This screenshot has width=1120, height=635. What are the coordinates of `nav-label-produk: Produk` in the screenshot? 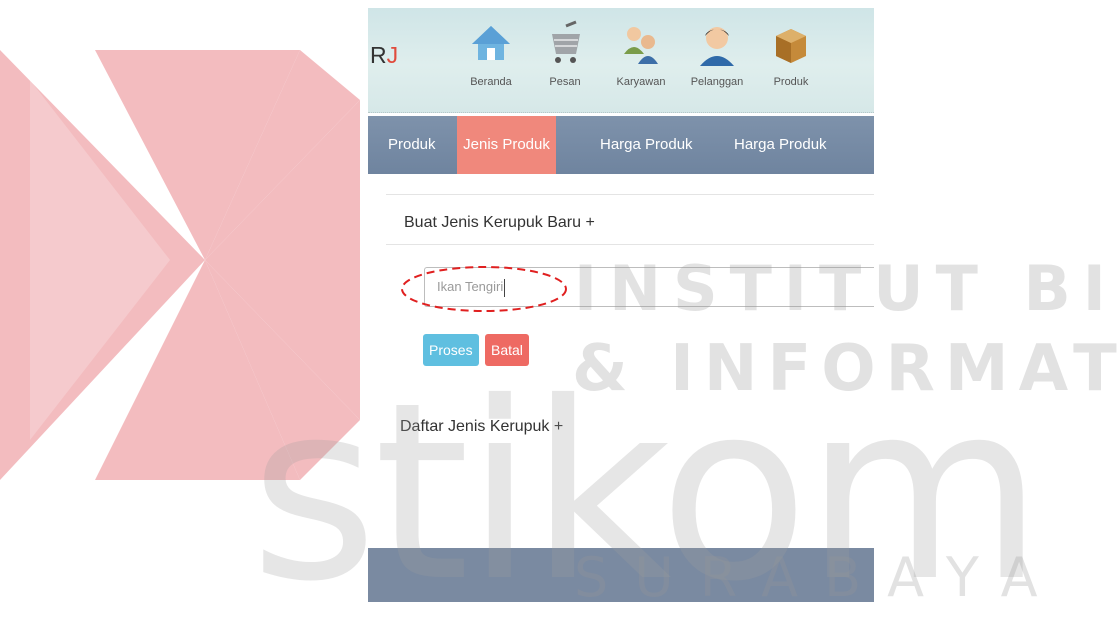 It's located at (791, 82).